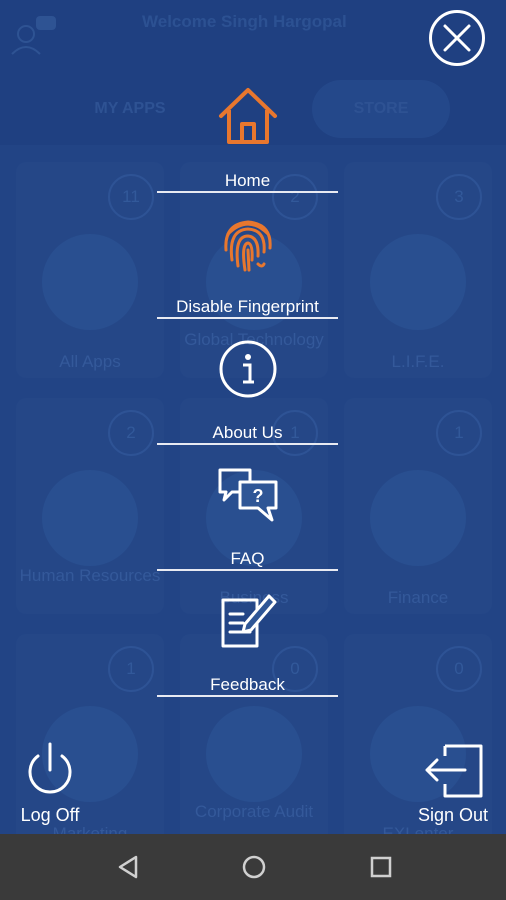 Image resolution: width=506 pixels, height=900 pixels. Describe the element at coordinates (247, 558) in the screenshot. I see `menu-label-faq: FAQ` at that location.